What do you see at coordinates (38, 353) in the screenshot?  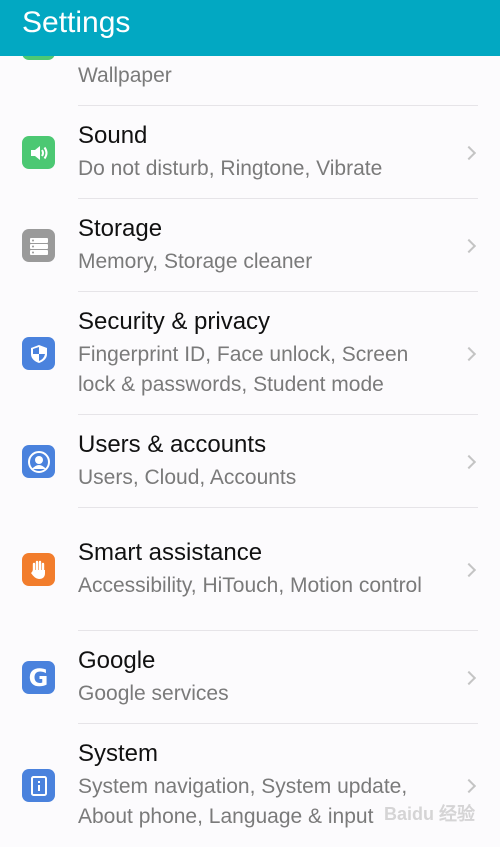 I see `shield-icon` at bounding box center [38, 353].